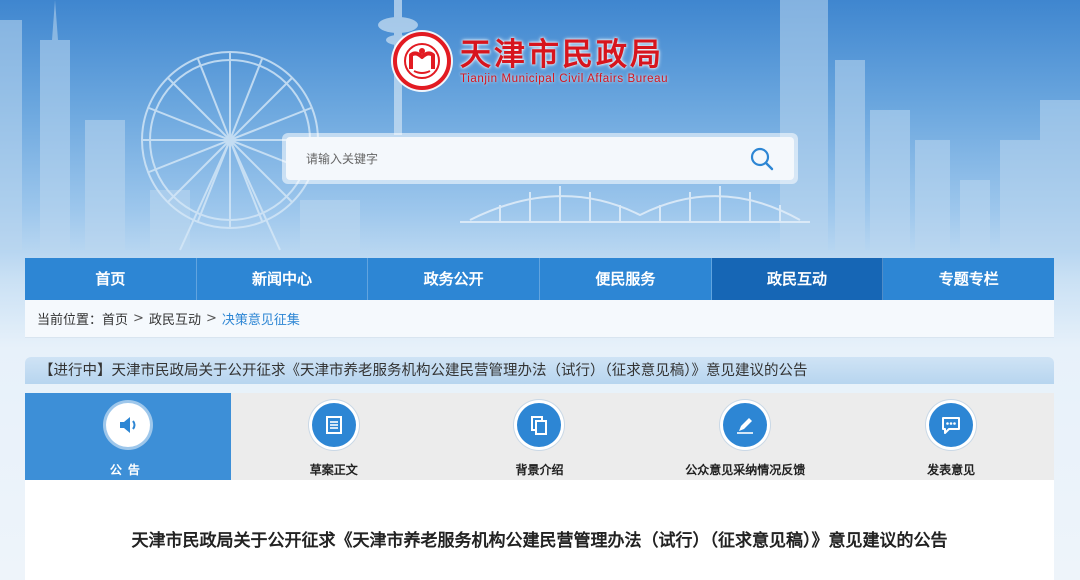  I want to click on tab-submit-opinion: 发表意见, so click(951, 436).